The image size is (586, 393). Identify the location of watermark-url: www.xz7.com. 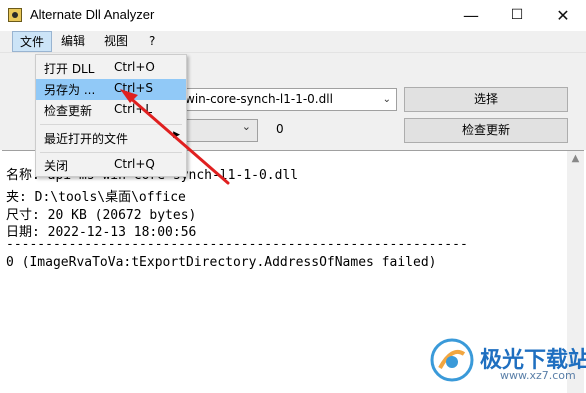
(538, 375).